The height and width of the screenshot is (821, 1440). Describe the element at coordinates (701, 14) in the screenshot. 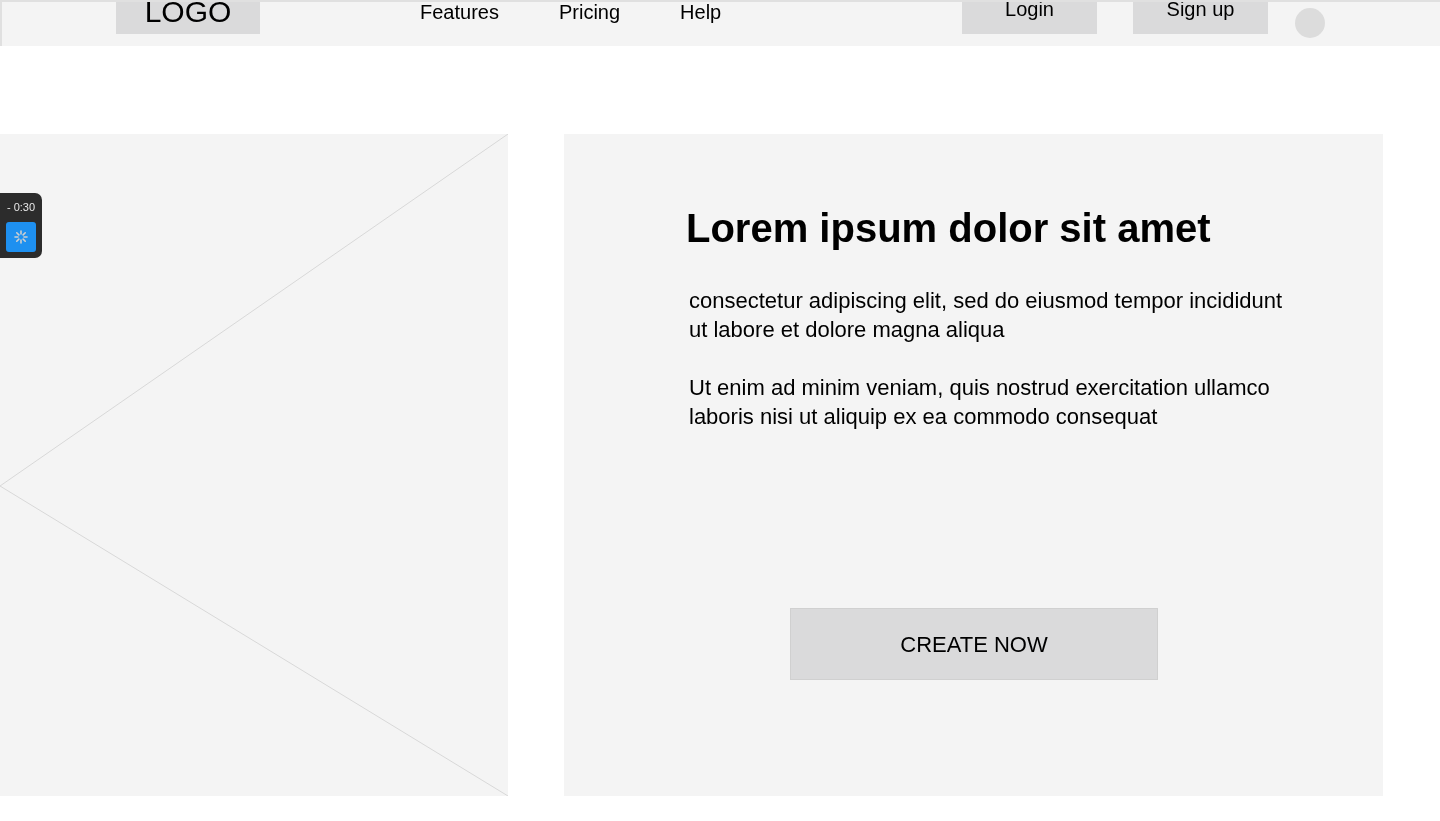

I see `nav-link: Help` at that location.